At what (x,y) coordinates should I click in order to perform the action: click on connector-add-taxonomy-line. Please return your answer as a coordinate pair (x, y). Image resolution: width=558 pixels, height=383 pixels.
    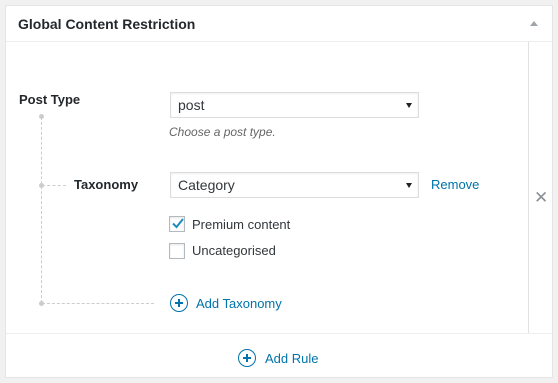
    Looking at the image, I should click on (98, 303).